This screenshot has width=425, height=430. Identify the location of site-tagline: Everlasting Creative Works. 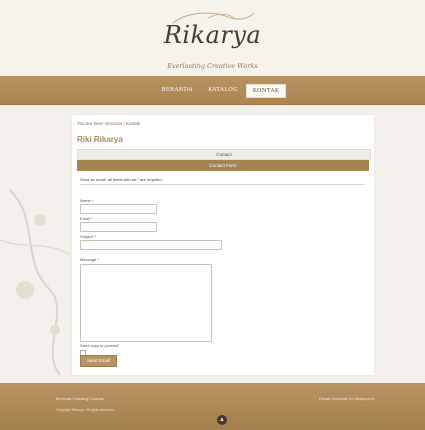
(212, 66).